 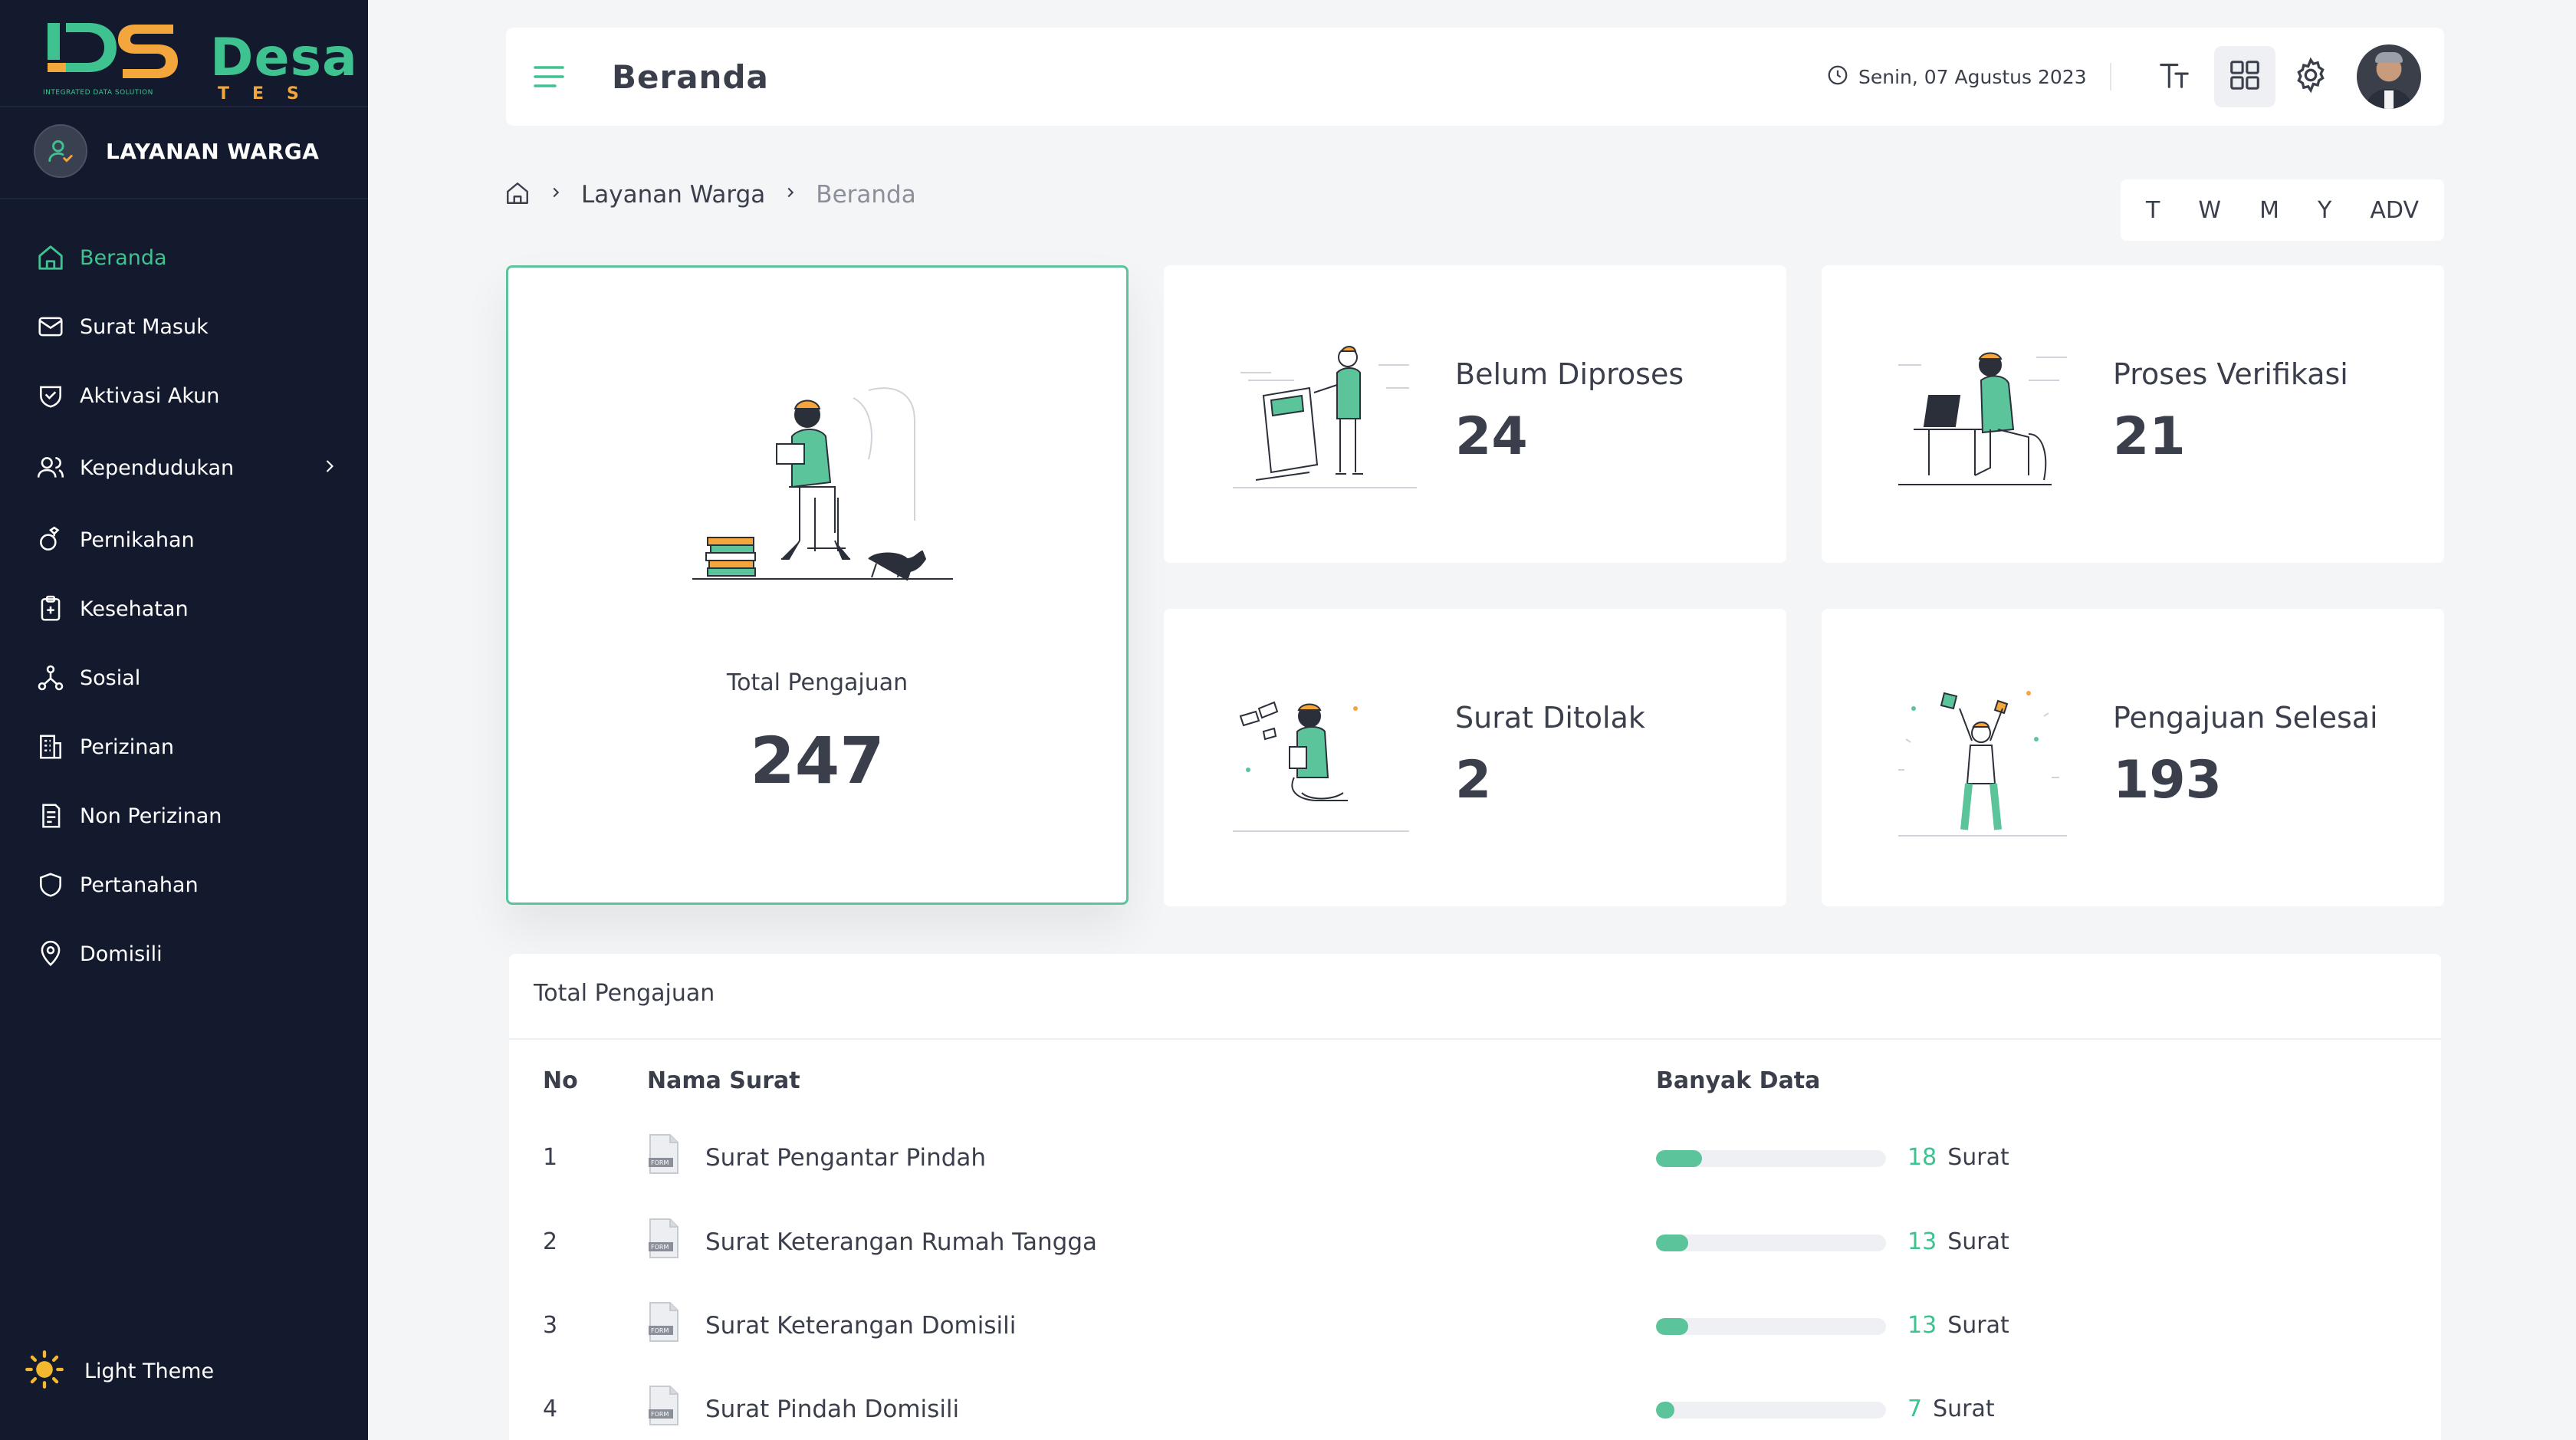 I want to click on sidebar-item-kependudukan: Kependudukan, so click(x=187, y=468).